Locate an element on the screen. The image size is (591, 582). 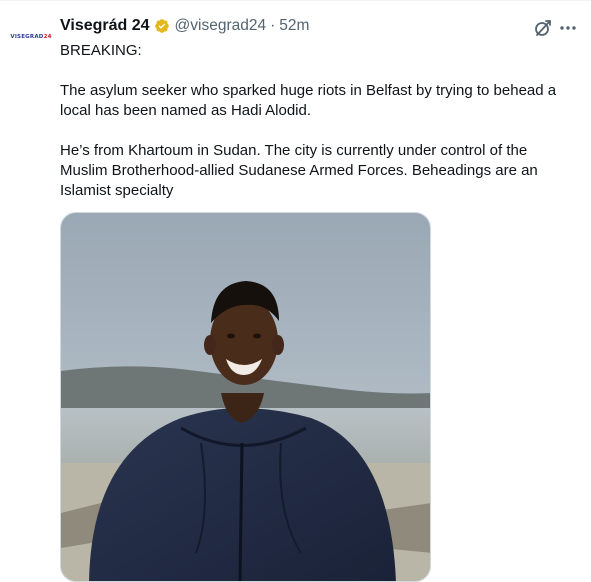
author-name: Visegrád 24 is located at coordinates (105, 26).